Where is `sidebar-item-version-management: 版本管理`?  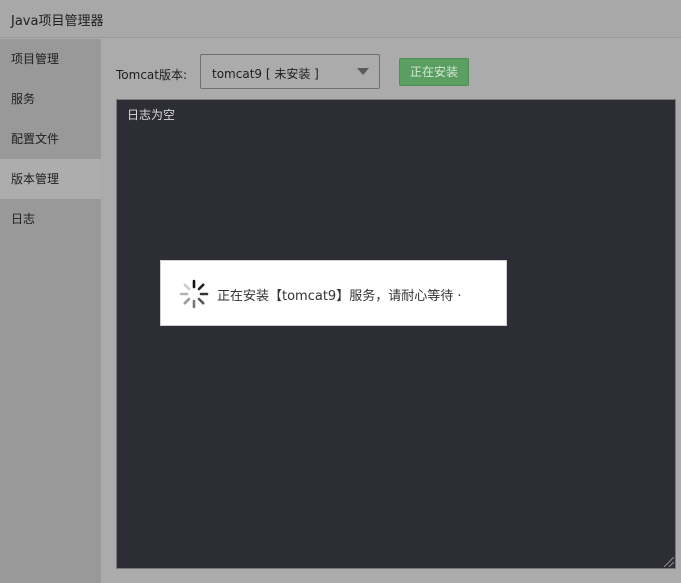
sidebar-item-version-management: 版本管理 is located at coordinates (50, 179).